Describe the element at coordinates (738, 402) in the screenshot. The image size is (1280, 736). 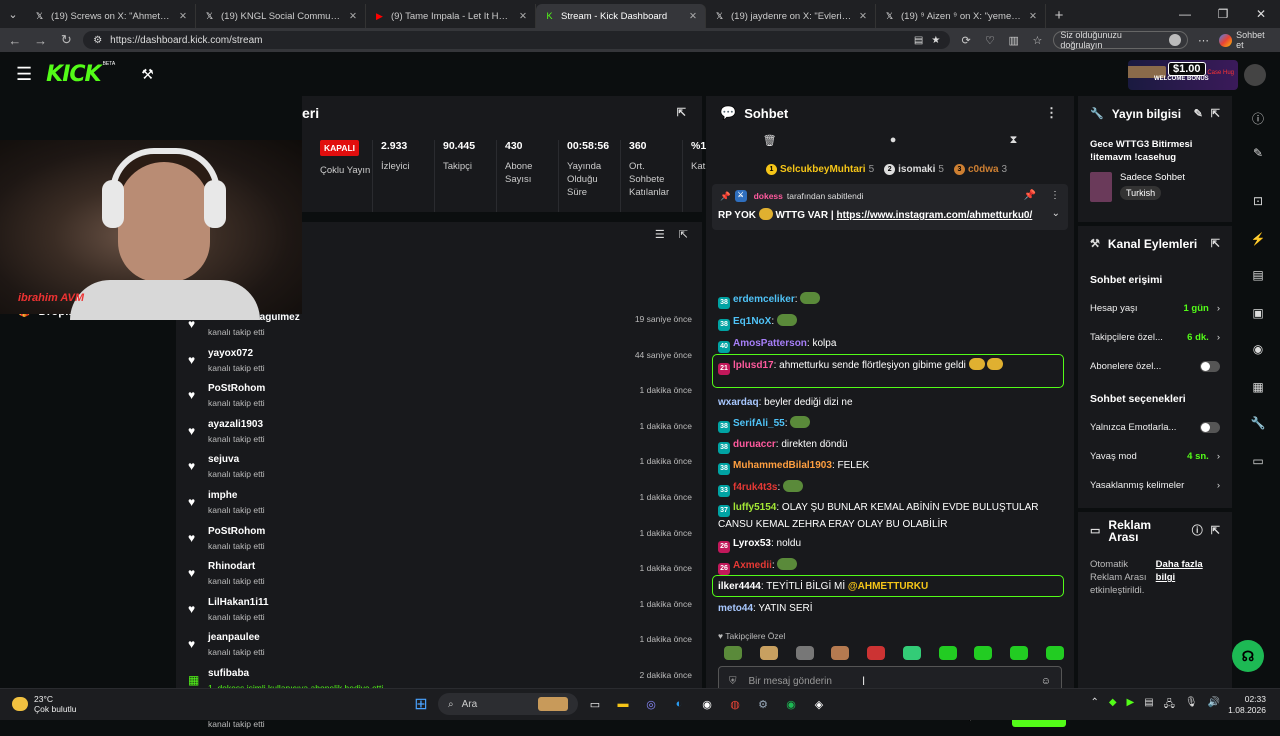
I see `chat-username: wxardaq` at that location.